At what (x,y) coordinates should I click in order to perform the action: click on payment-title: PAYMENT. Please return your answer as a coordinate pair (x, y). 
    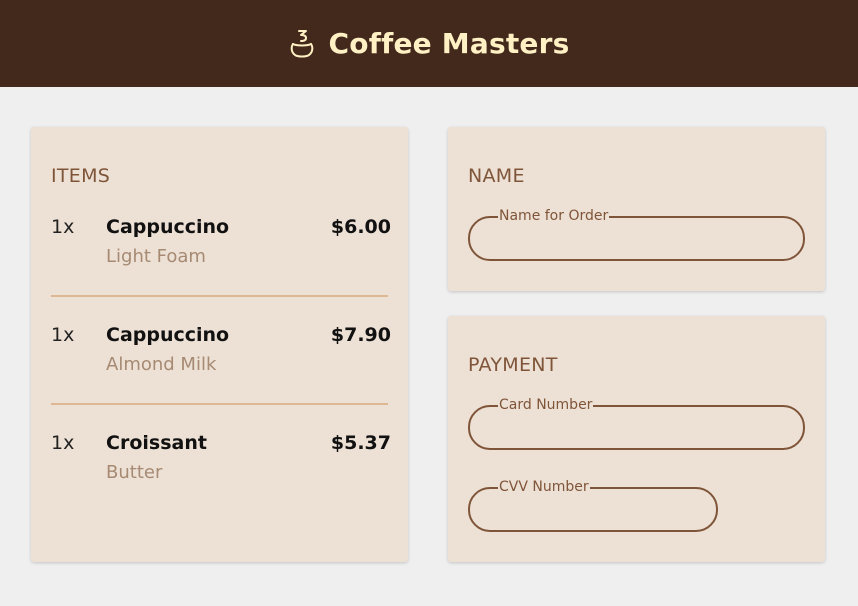
    Looking at the image, I should click on (513, 365).